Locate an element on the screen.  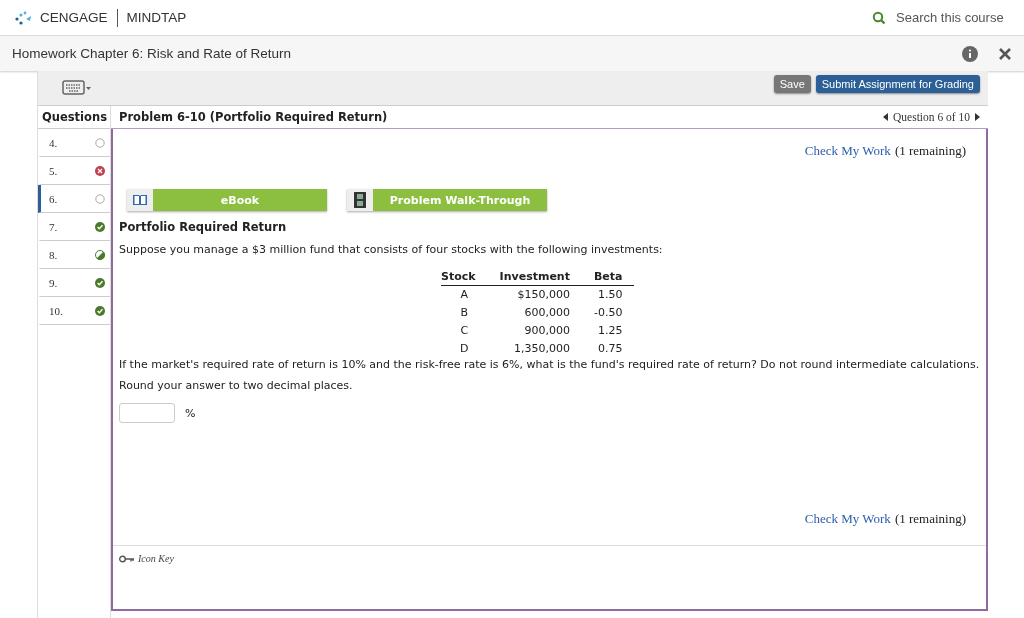
problem-text: Suppose you manage a $3 million fund that consists of four stocks with the following investments: is located at coordinates (391, 250).